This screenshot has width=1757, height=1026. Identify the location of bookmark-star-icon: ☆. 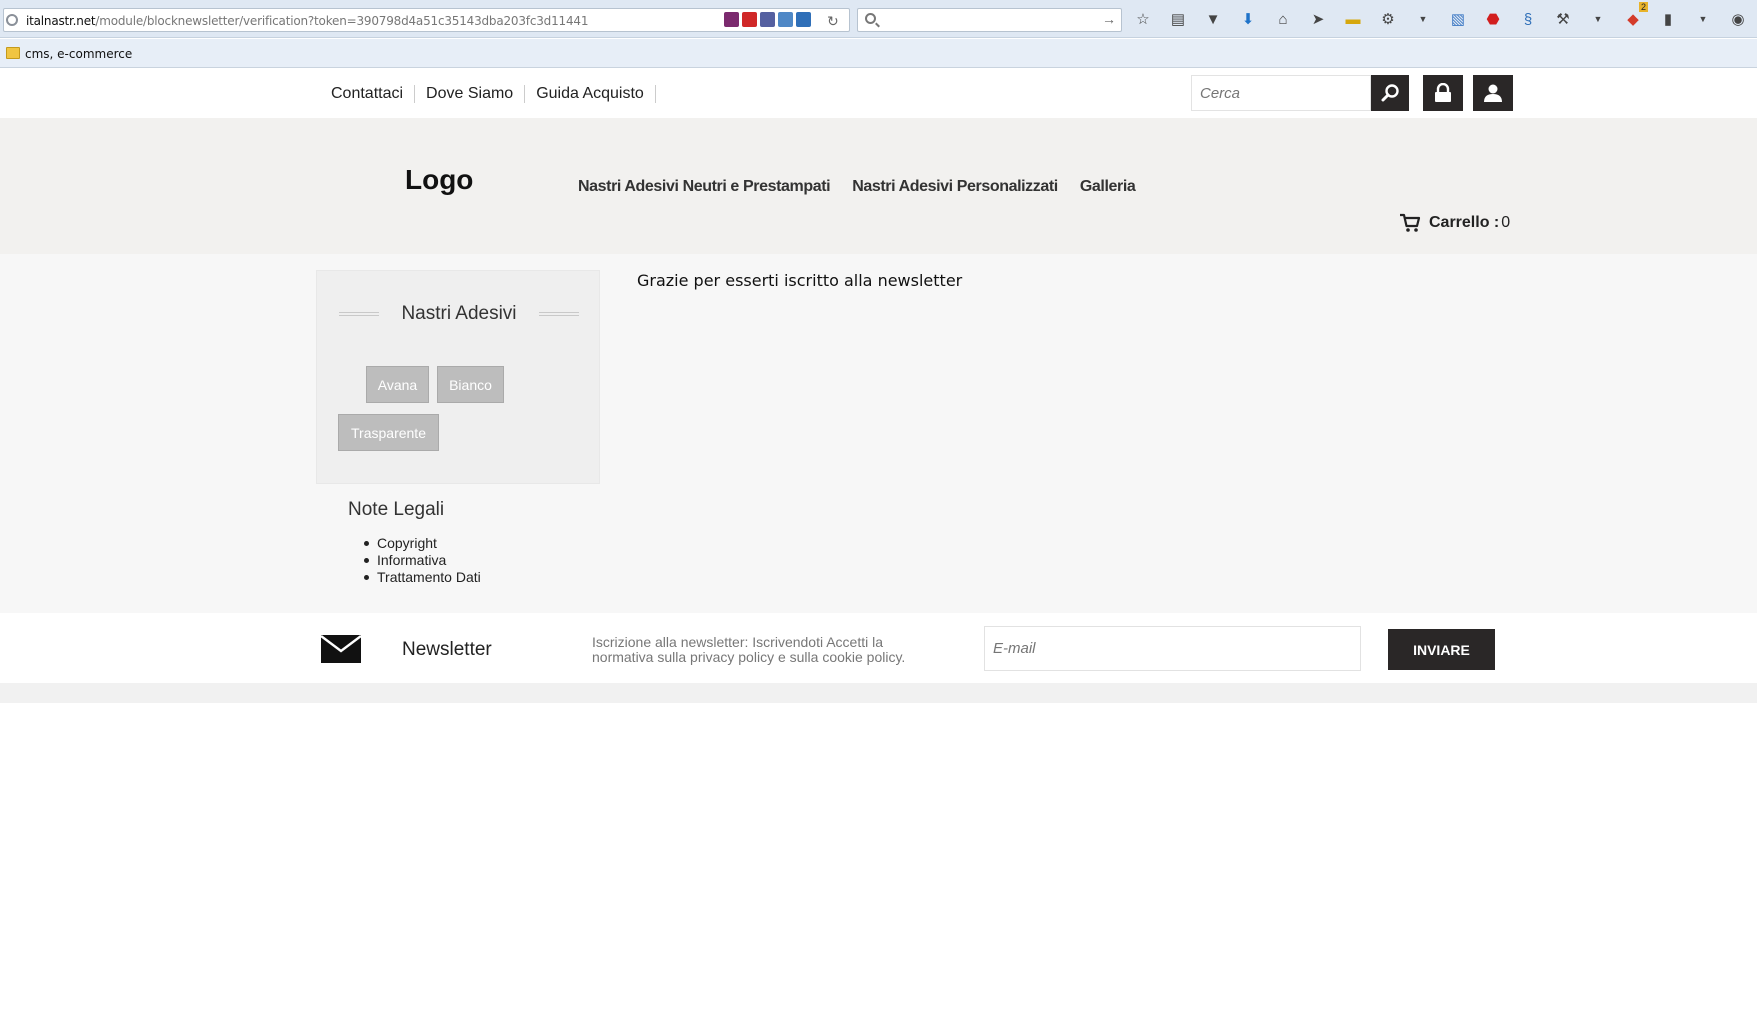
(1143, 19).